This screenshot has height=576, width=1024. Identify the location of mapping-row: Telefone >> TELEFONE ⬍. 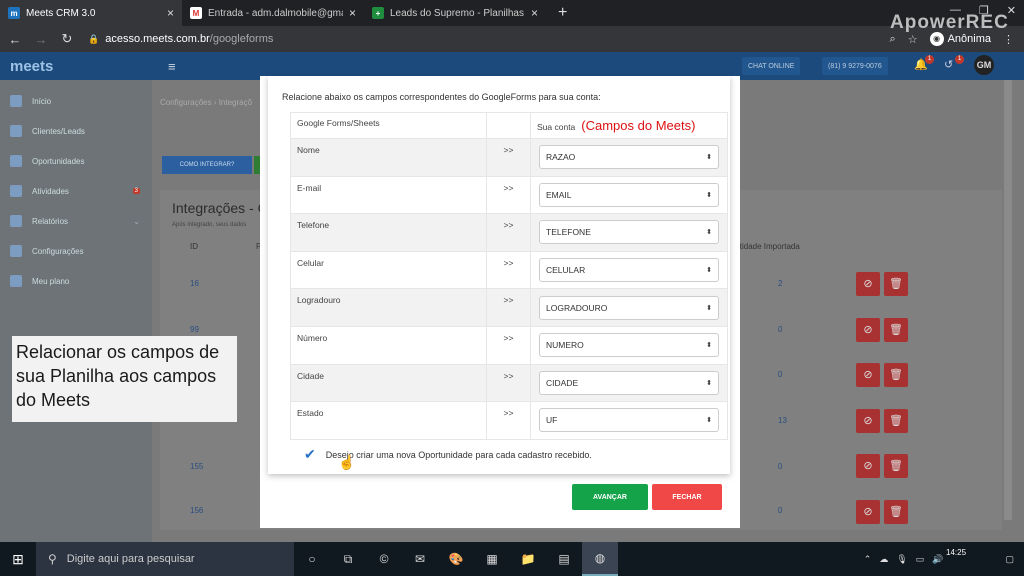
(509, 232).